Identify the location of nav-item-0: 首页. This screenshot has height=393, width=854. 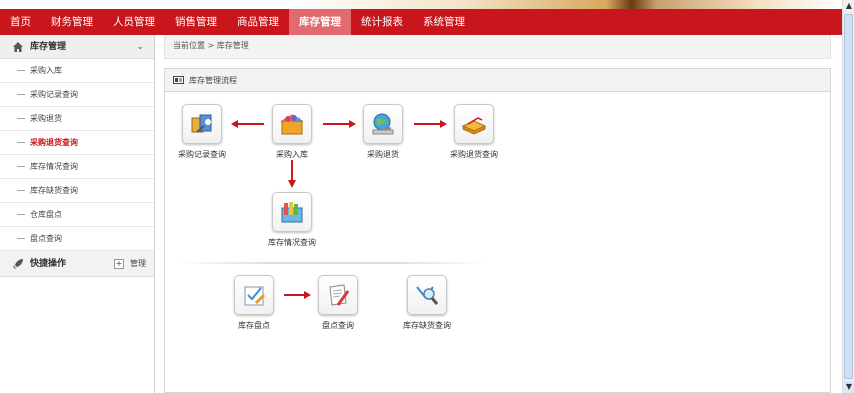
(20, 22).